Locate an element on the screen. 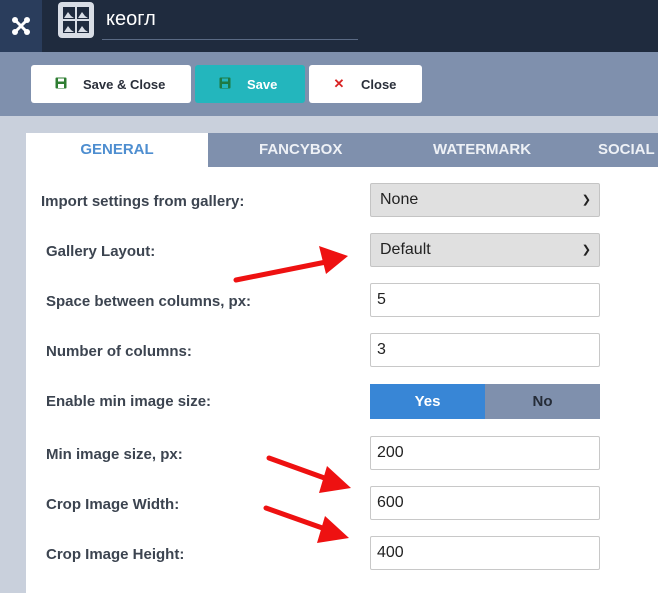 The width and height of the screenshot is (658, 593). import-settings-select: None ❯ is located at coordinates (485, 200).